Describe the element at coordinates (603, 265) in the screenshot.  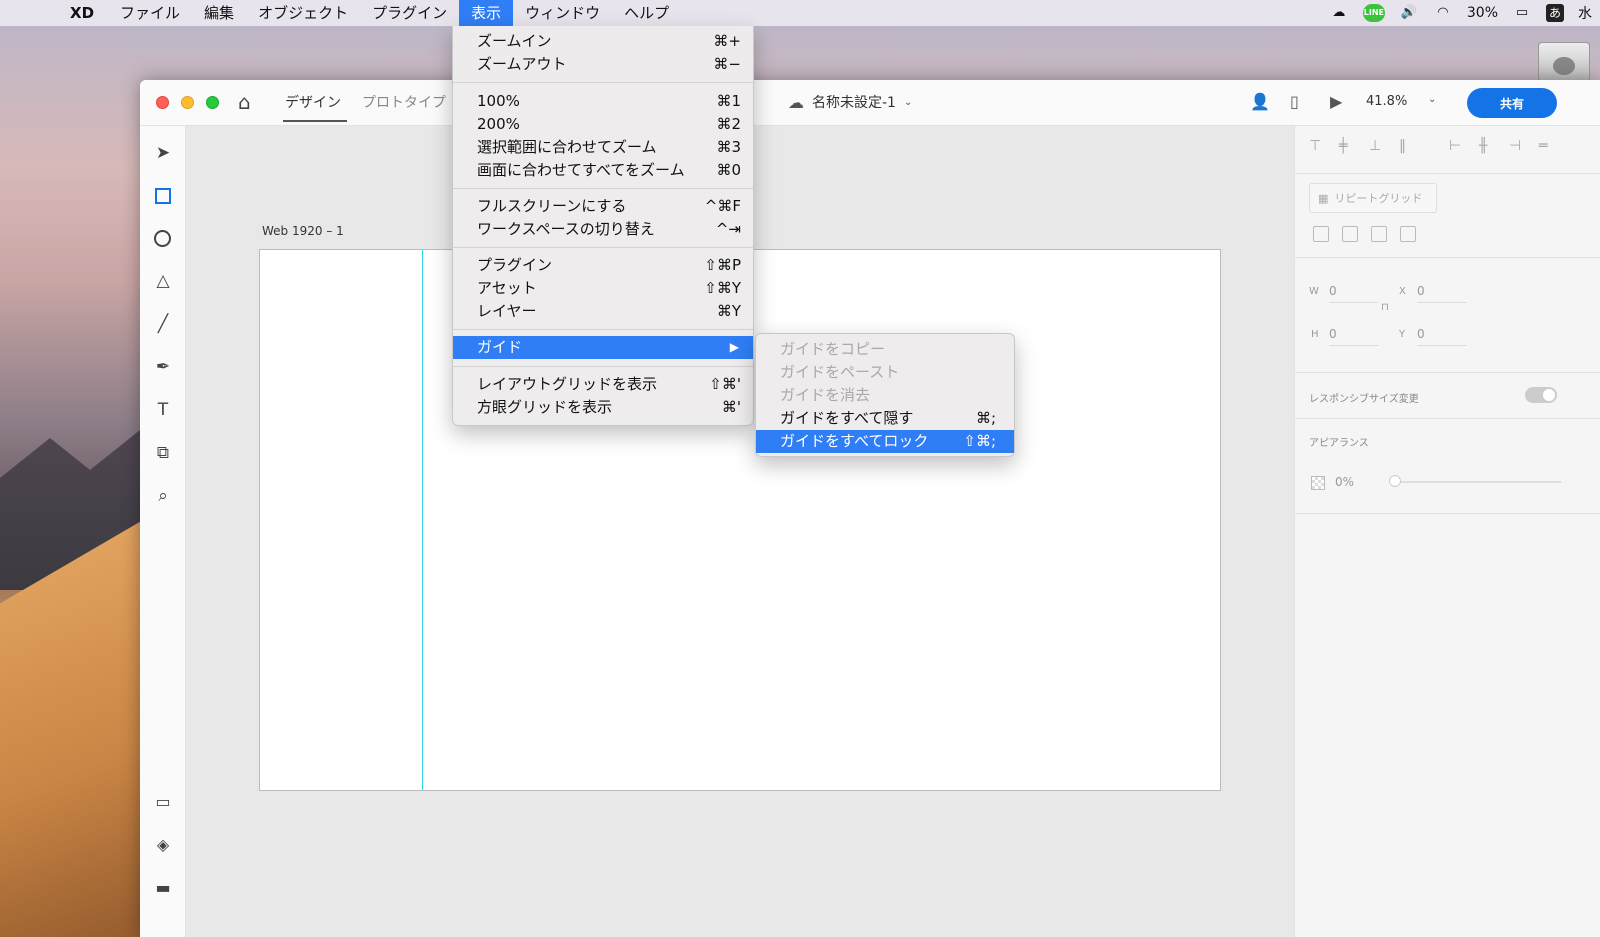
I see `menu-item-plugins: プラグイン ⇧⌘P` at that location.